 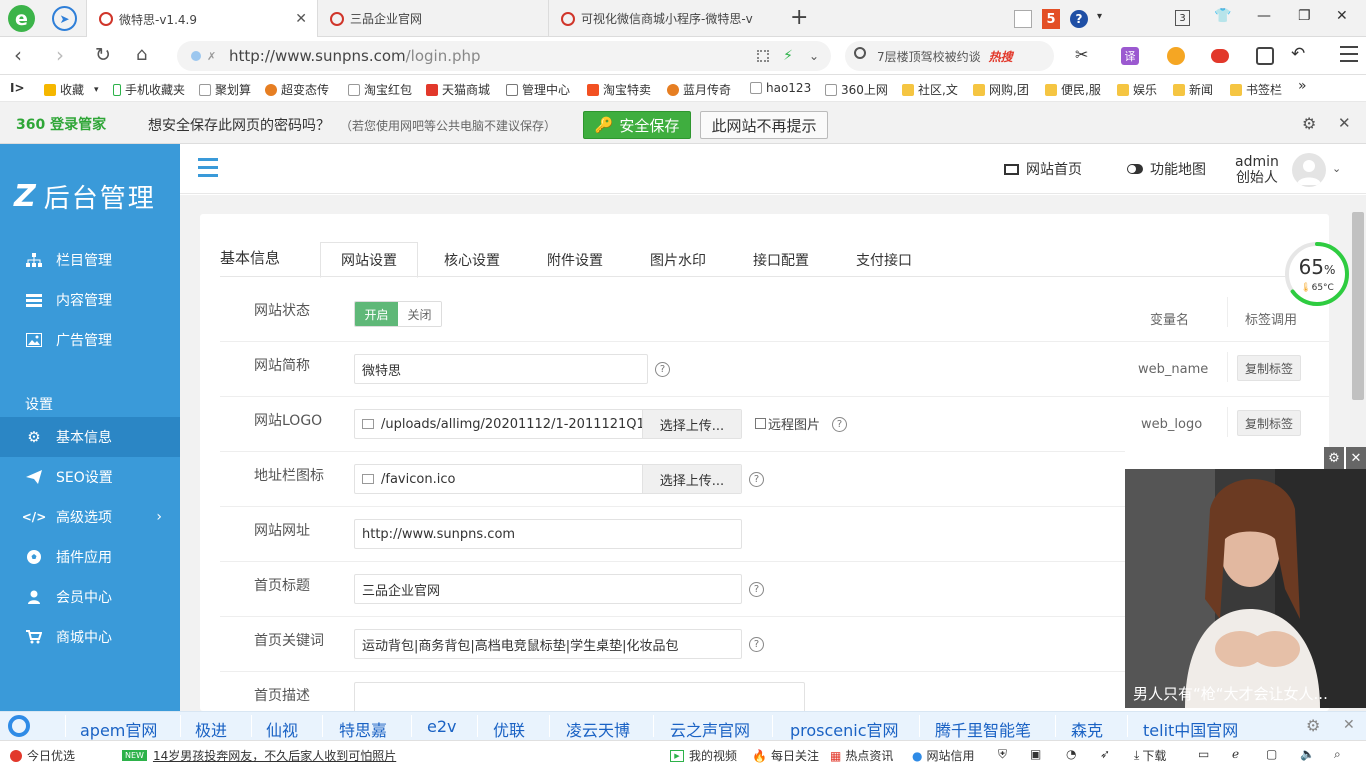 What do you see at coordinates (1334, 458) in the screenshot?
I see `ad-settings-icon: ⚙` at bounding box center [1334, 458].